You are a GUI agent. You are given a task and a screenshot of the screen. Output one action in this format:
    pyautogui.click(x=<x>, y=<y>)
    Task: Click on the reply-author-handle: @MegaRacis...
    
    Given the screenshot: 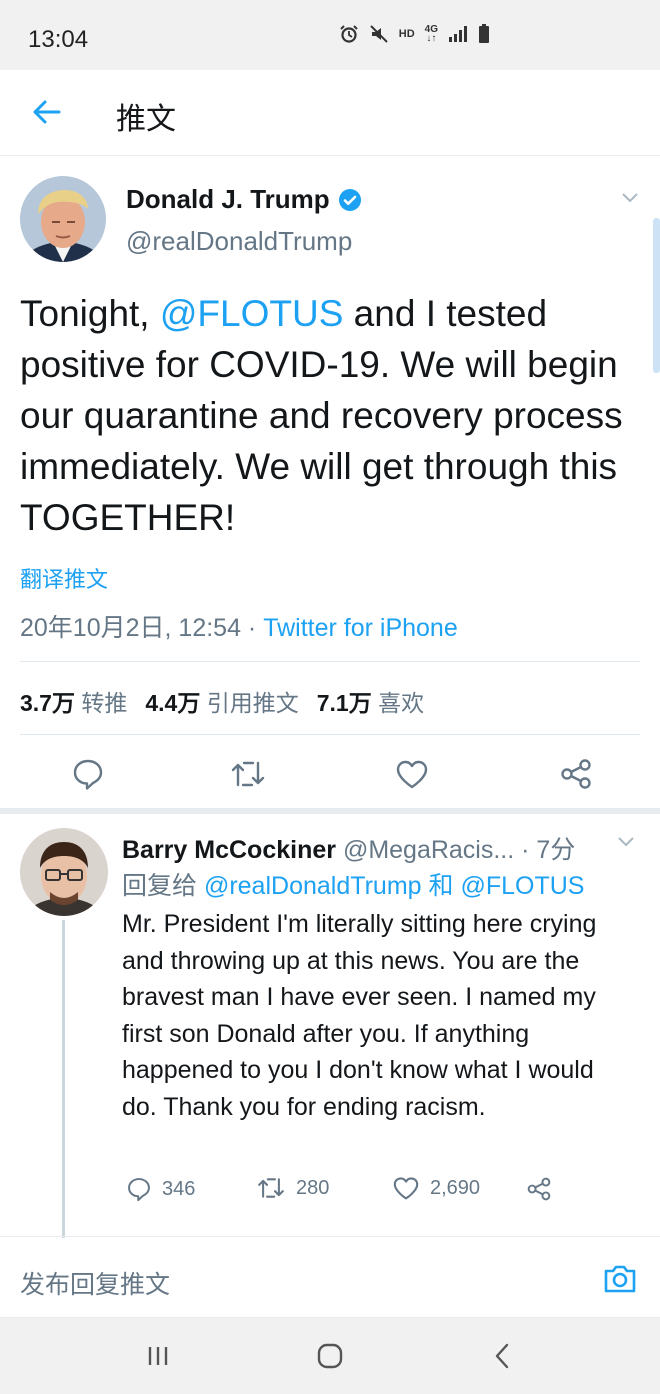 What is the action you would take?
    pyautogui.click(x=428, y=850)
    